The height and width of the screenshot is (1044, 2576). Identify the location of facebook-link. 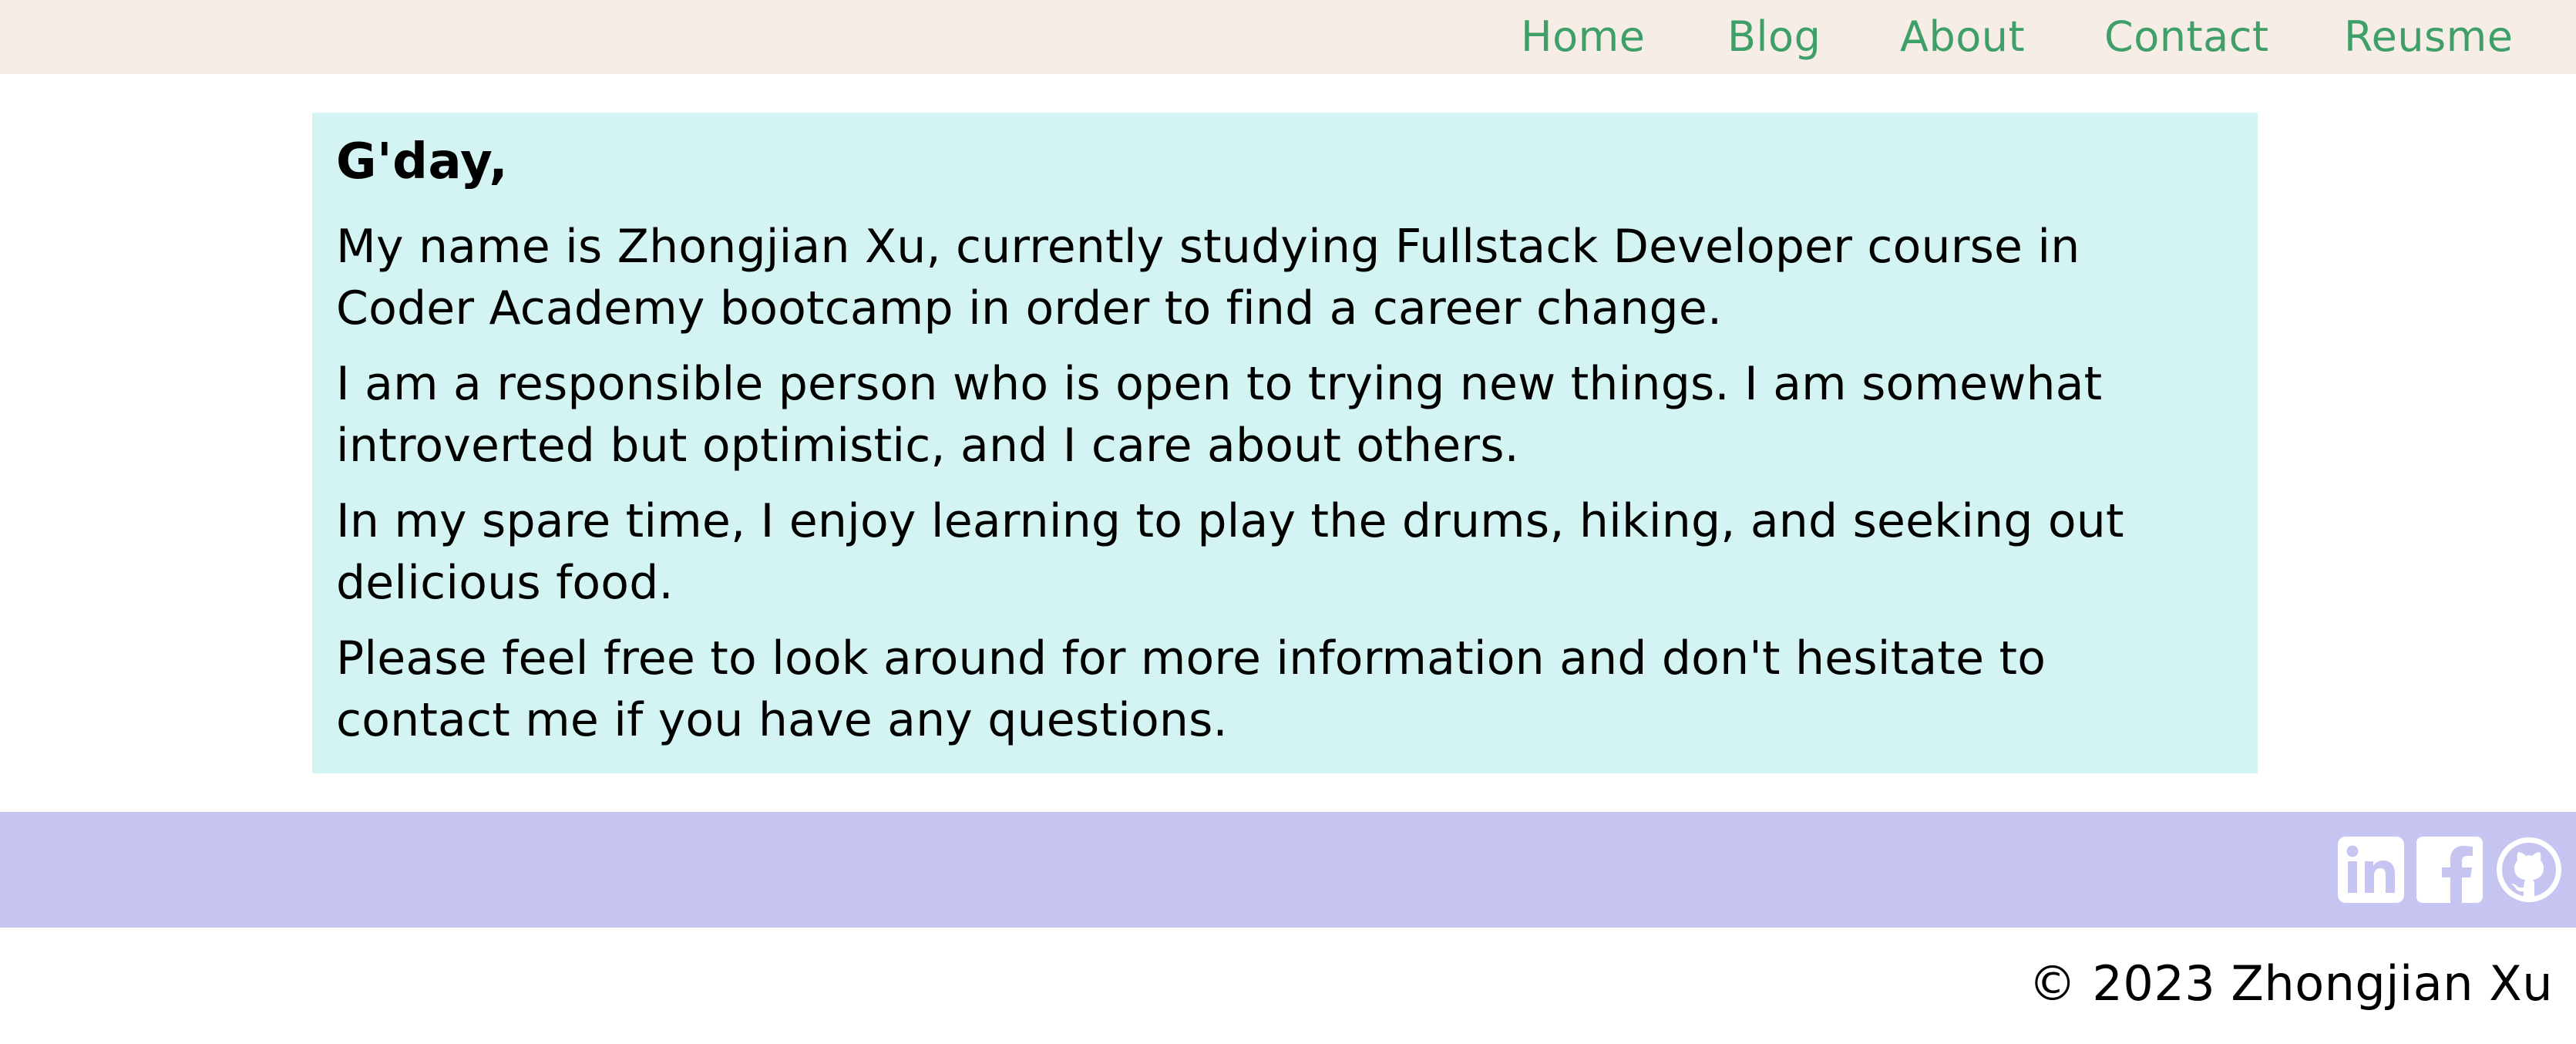
(2449, 869).